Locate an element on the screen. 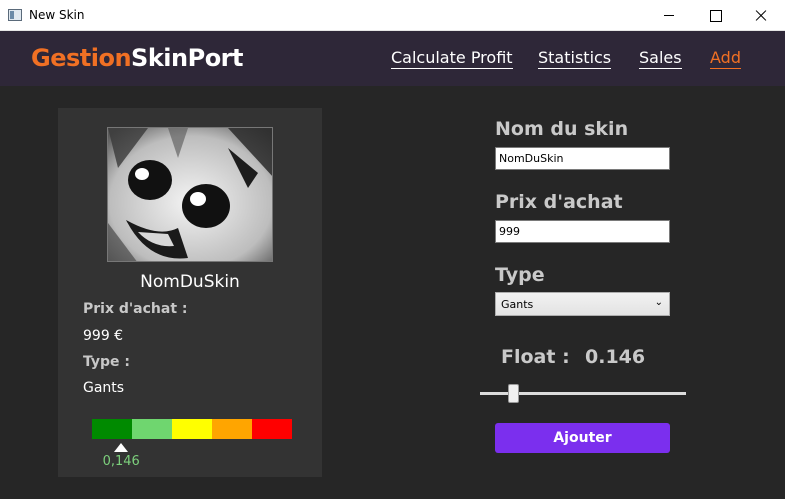  name-label: Nom du skin is located at coordinates (562, 129).